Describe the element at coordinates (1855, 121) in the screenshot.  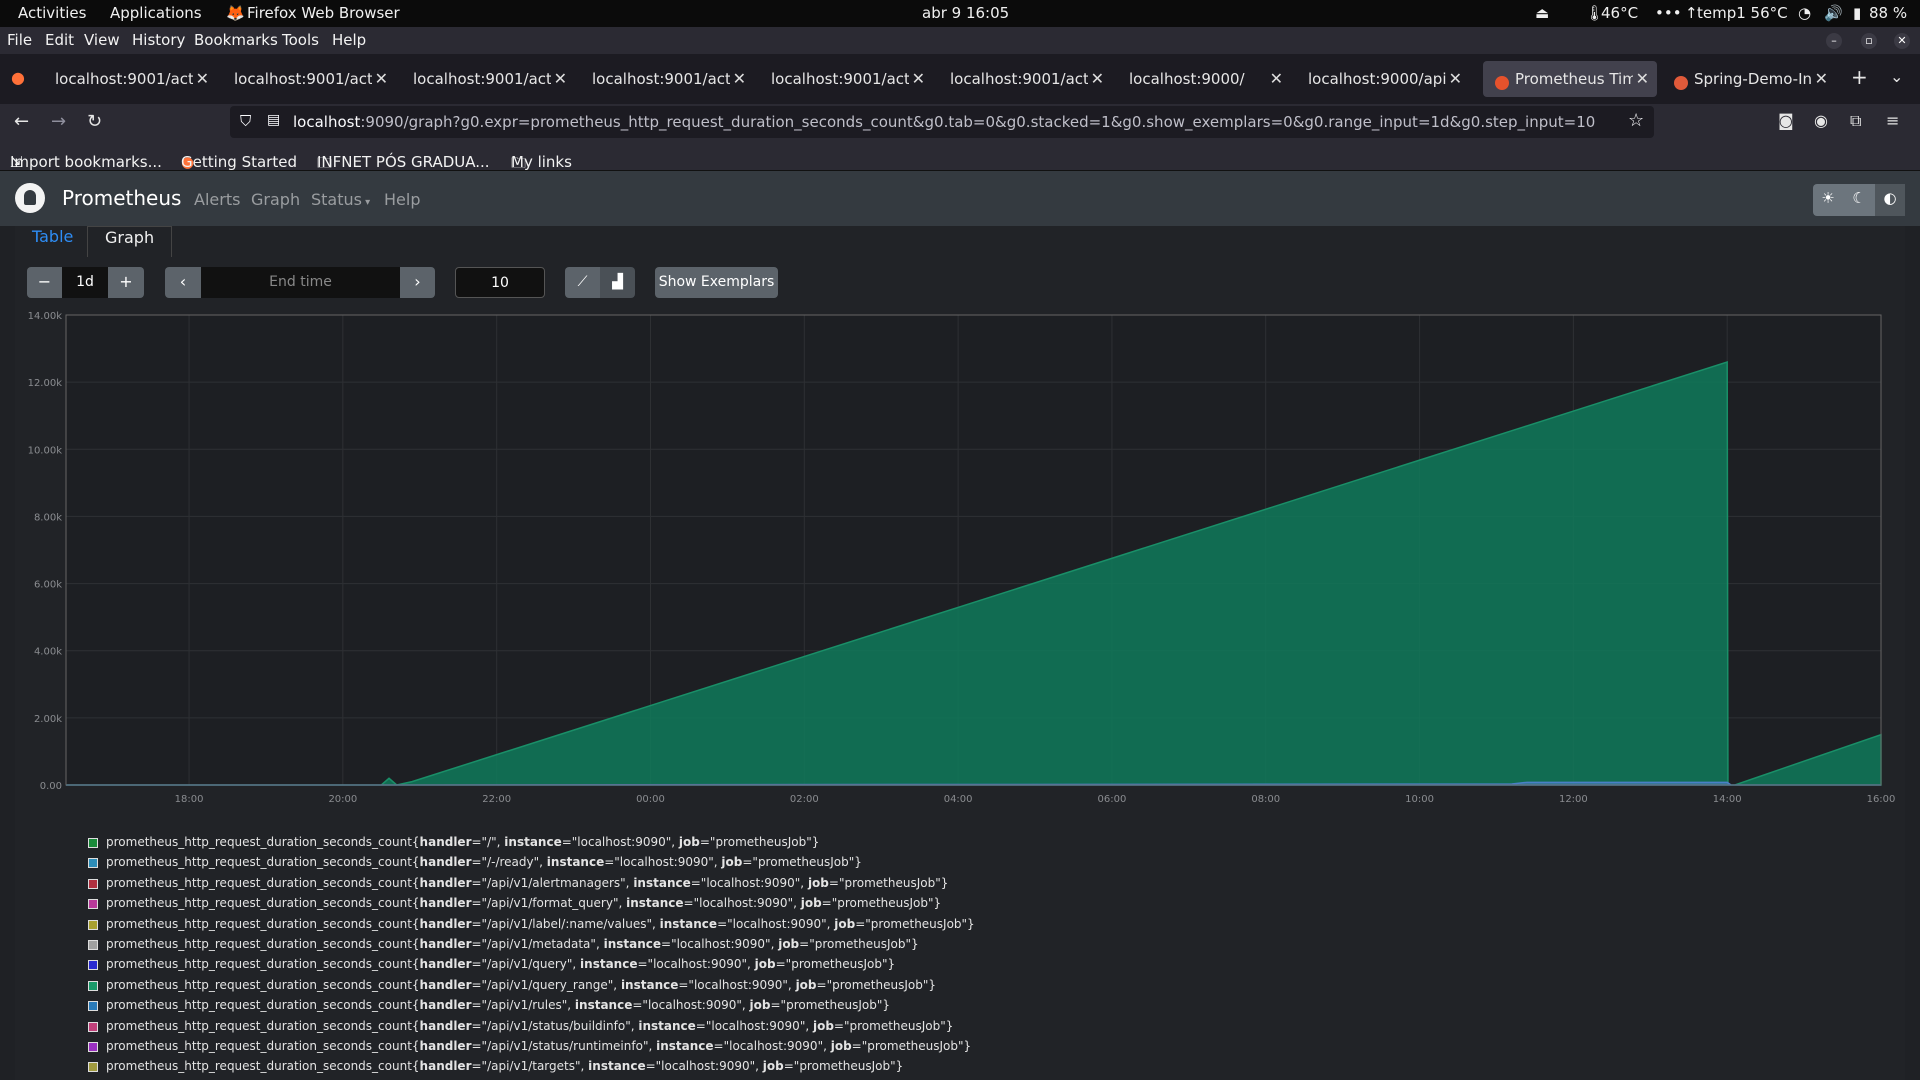
I see `extensions-icon: ⧉` at that location.